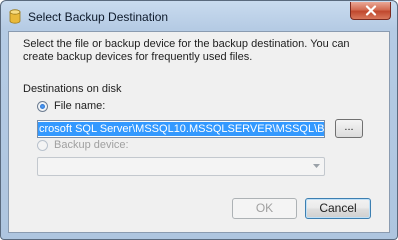 This screenshot has width=398, height=240. Describe the element at coordinates (91, 145) in the screenshot. I see `backup-device-label: Backup device:` at that location.